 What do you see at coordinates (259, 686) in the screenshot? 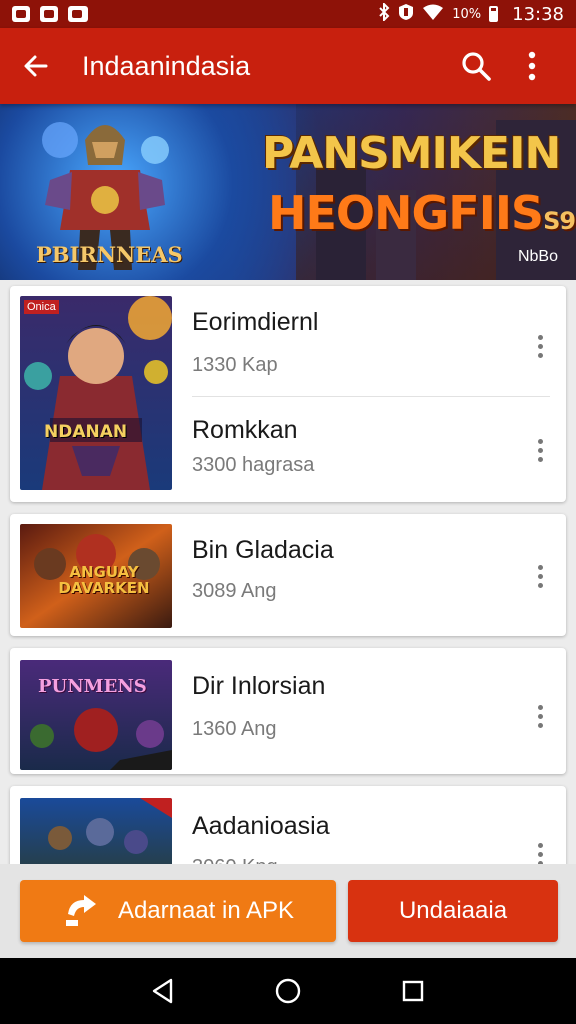
I see `item-title: Dir Inlorsian` at bounding box center [259, 686].